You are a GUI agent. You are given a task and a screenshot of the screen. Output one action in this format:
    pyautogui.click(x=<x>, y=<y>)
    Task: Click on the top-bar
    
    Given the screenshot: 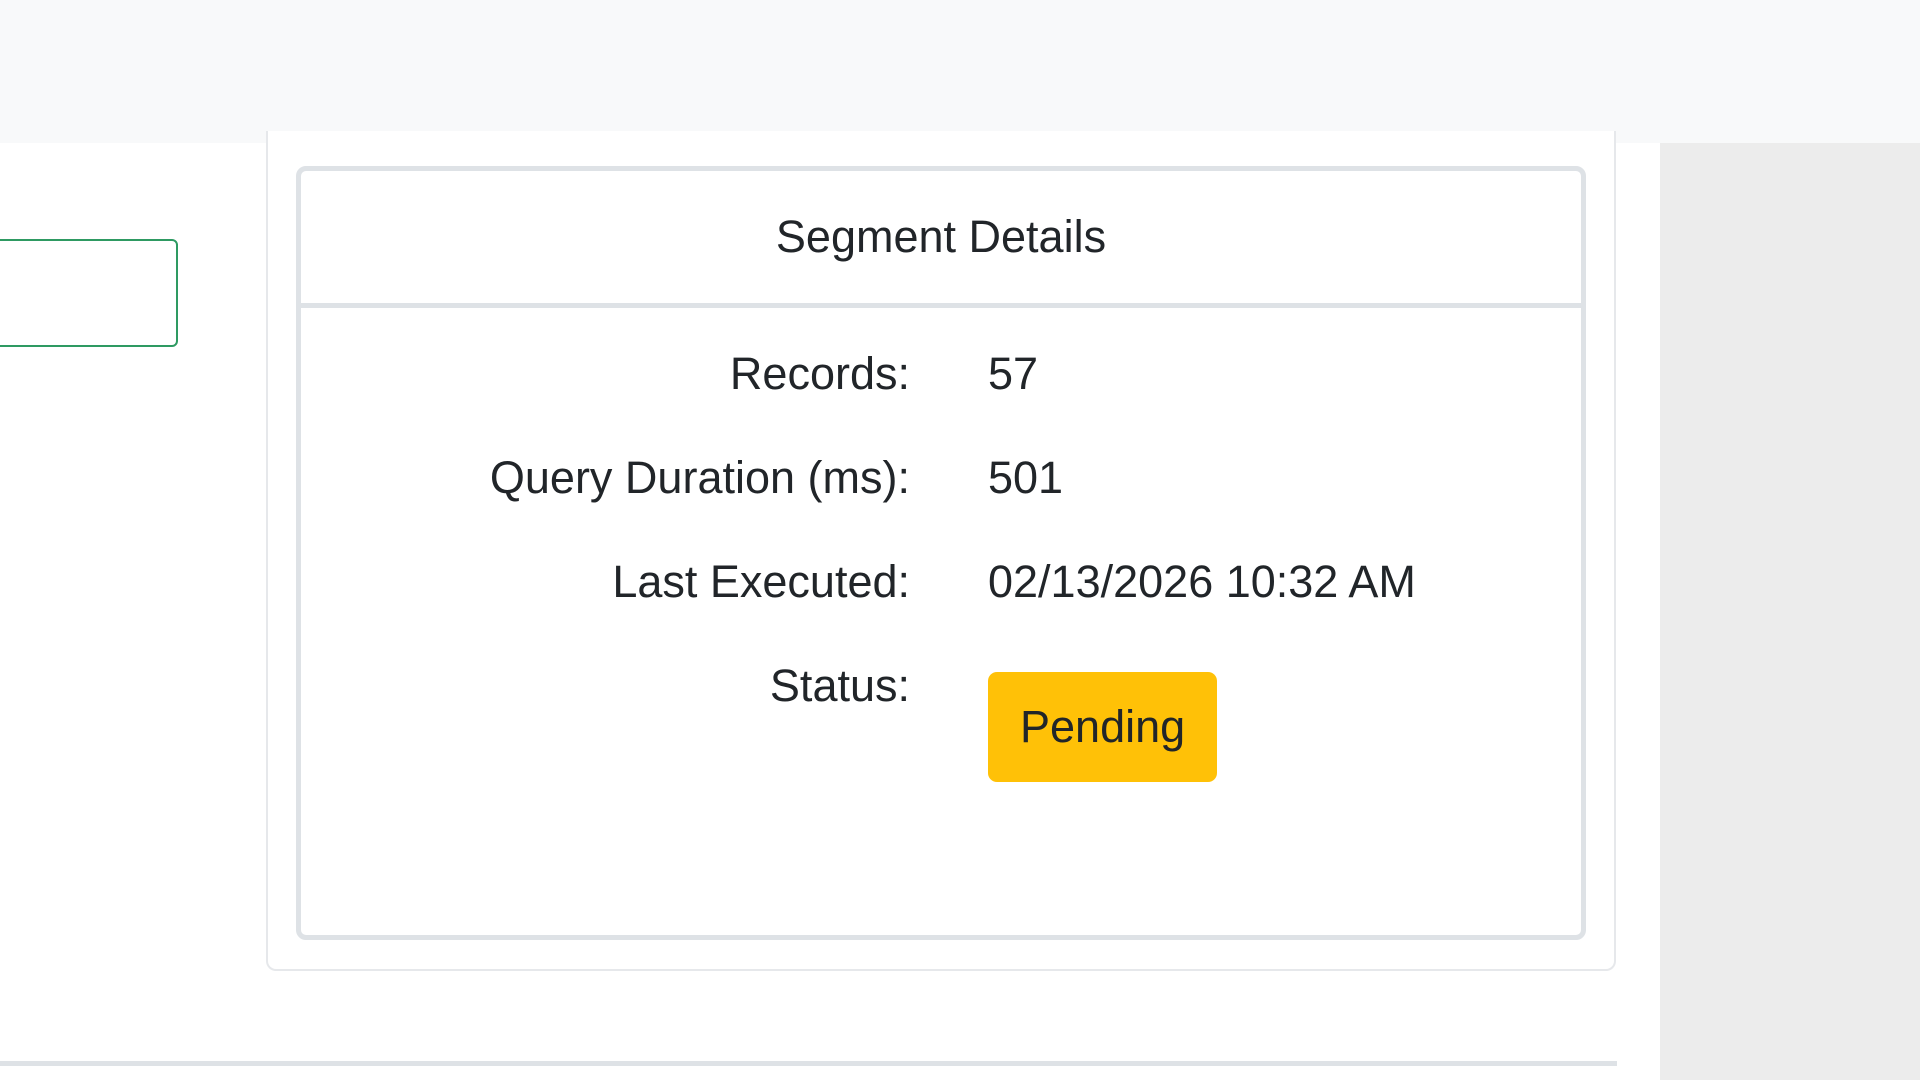 What is the action you would take?
    pyautogui.click(x=960, y=71)
    